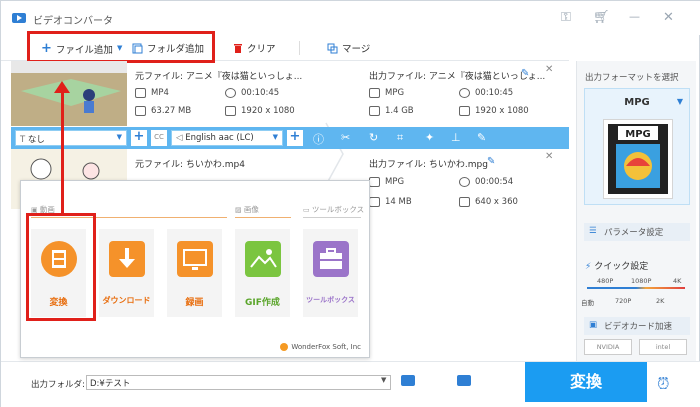  What do you see at coordinates (238, 48) in the screenshot?
I see `trash-icon` at bounding box center [238, 48].